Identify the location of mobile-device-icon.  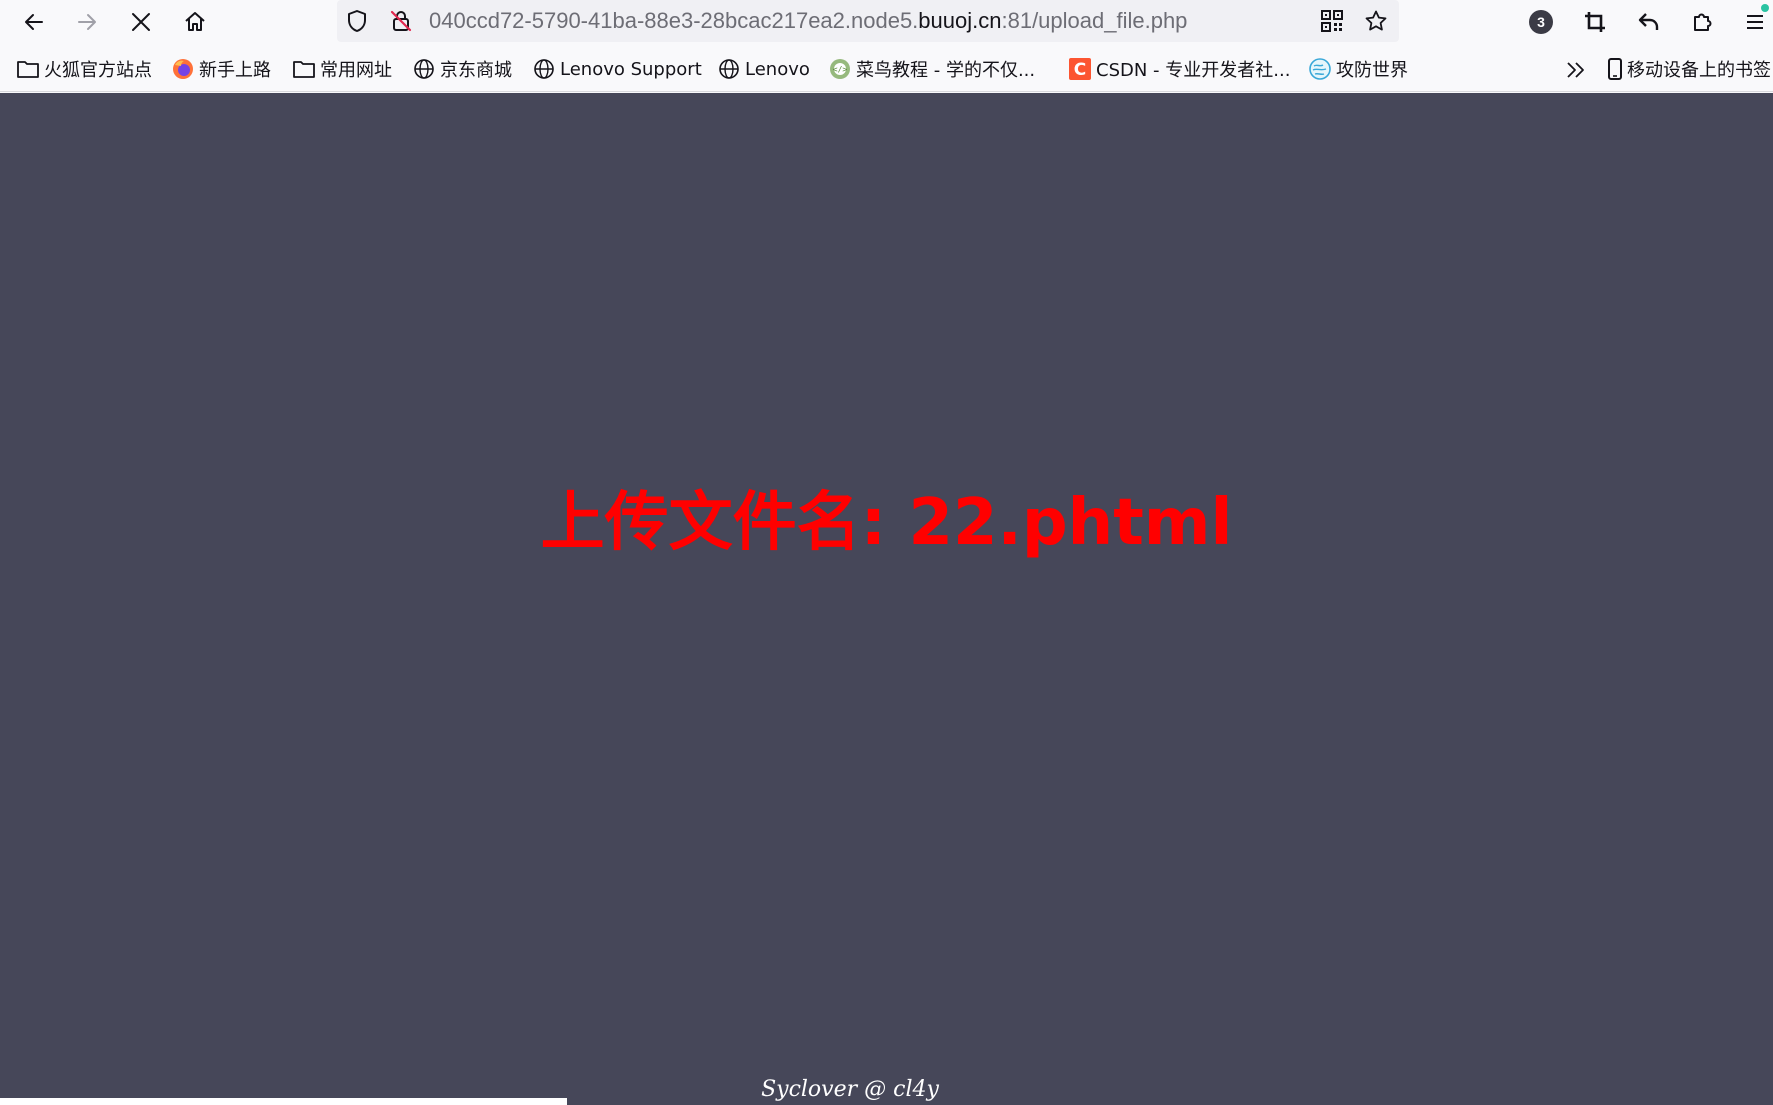
(1616, 69).